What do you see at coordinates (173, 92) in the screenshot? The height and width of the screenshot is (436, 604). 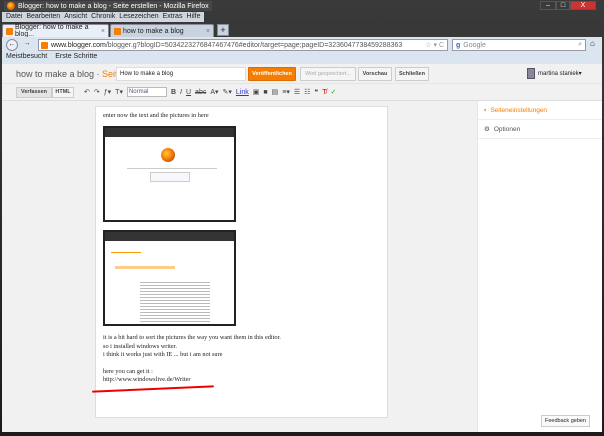 I see `bold-icon: B` at bounding box center [173, 92].